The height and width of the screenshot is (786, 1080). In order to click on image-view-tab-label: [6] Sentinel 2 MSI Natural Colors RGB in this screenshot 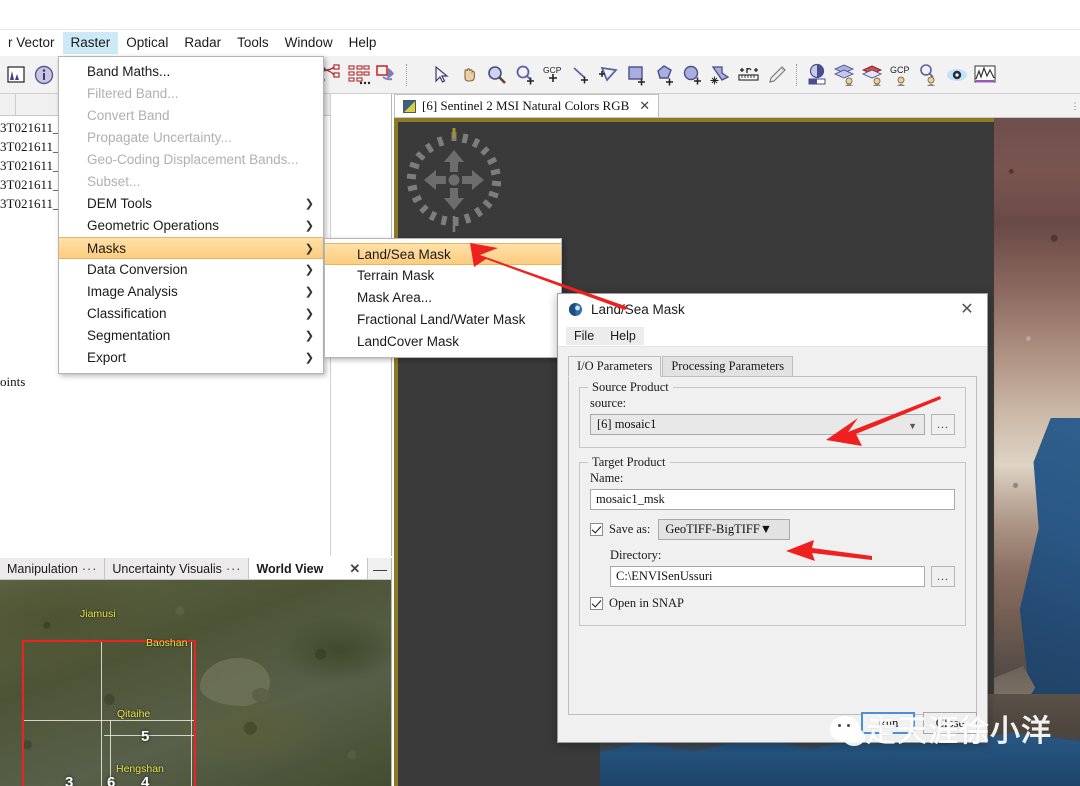, I will do `click(526, 105)`.